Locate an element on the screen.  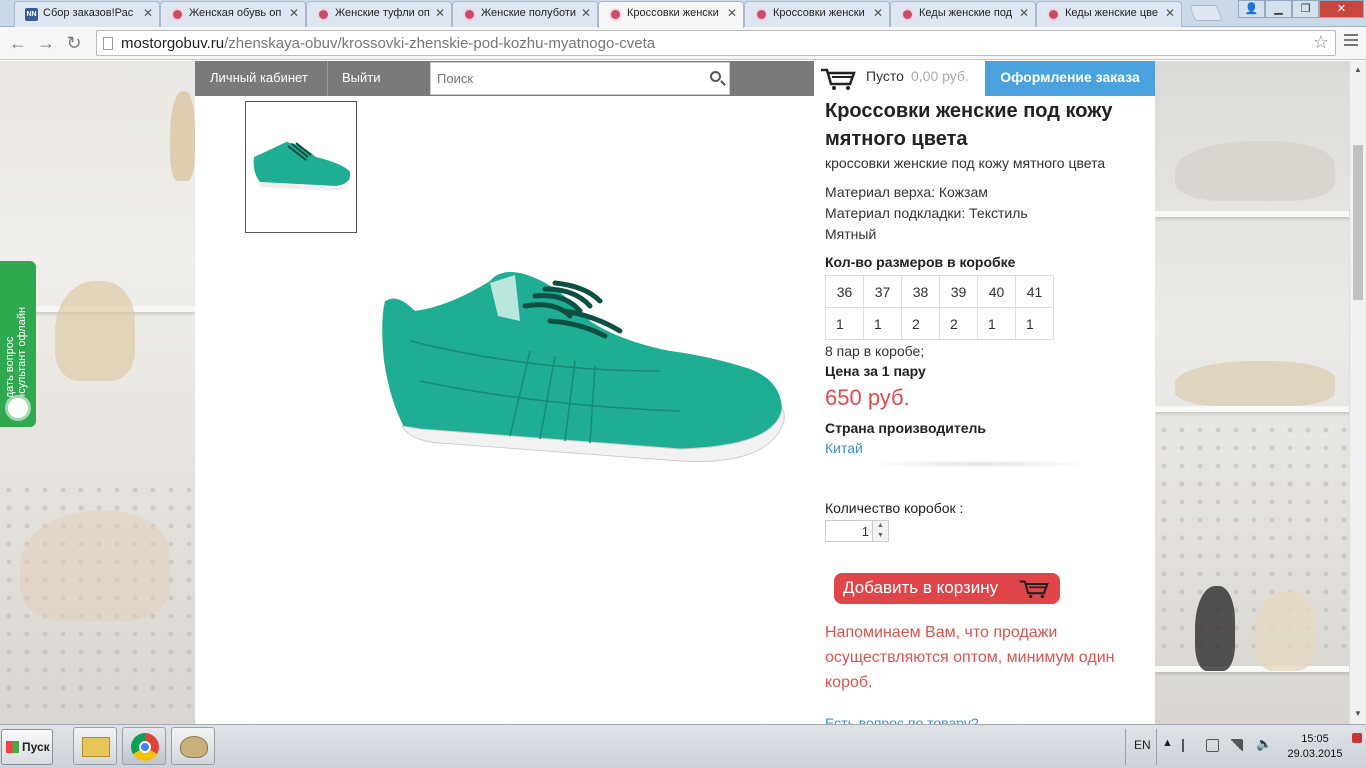
menu-icon is located at coordinates (1351, 41).